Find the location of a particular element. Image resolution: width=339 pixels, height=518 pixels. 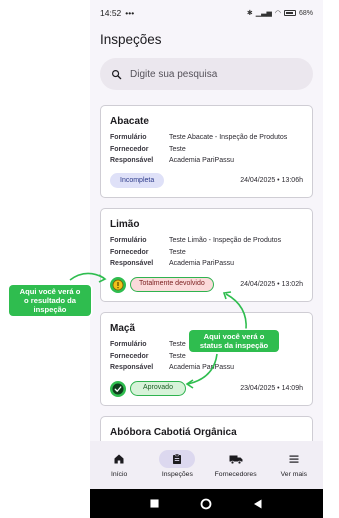

status-bar: 14:52 ••• ✱ ▁▃▅ ◠ 68% is located at coordinates (206, 13).